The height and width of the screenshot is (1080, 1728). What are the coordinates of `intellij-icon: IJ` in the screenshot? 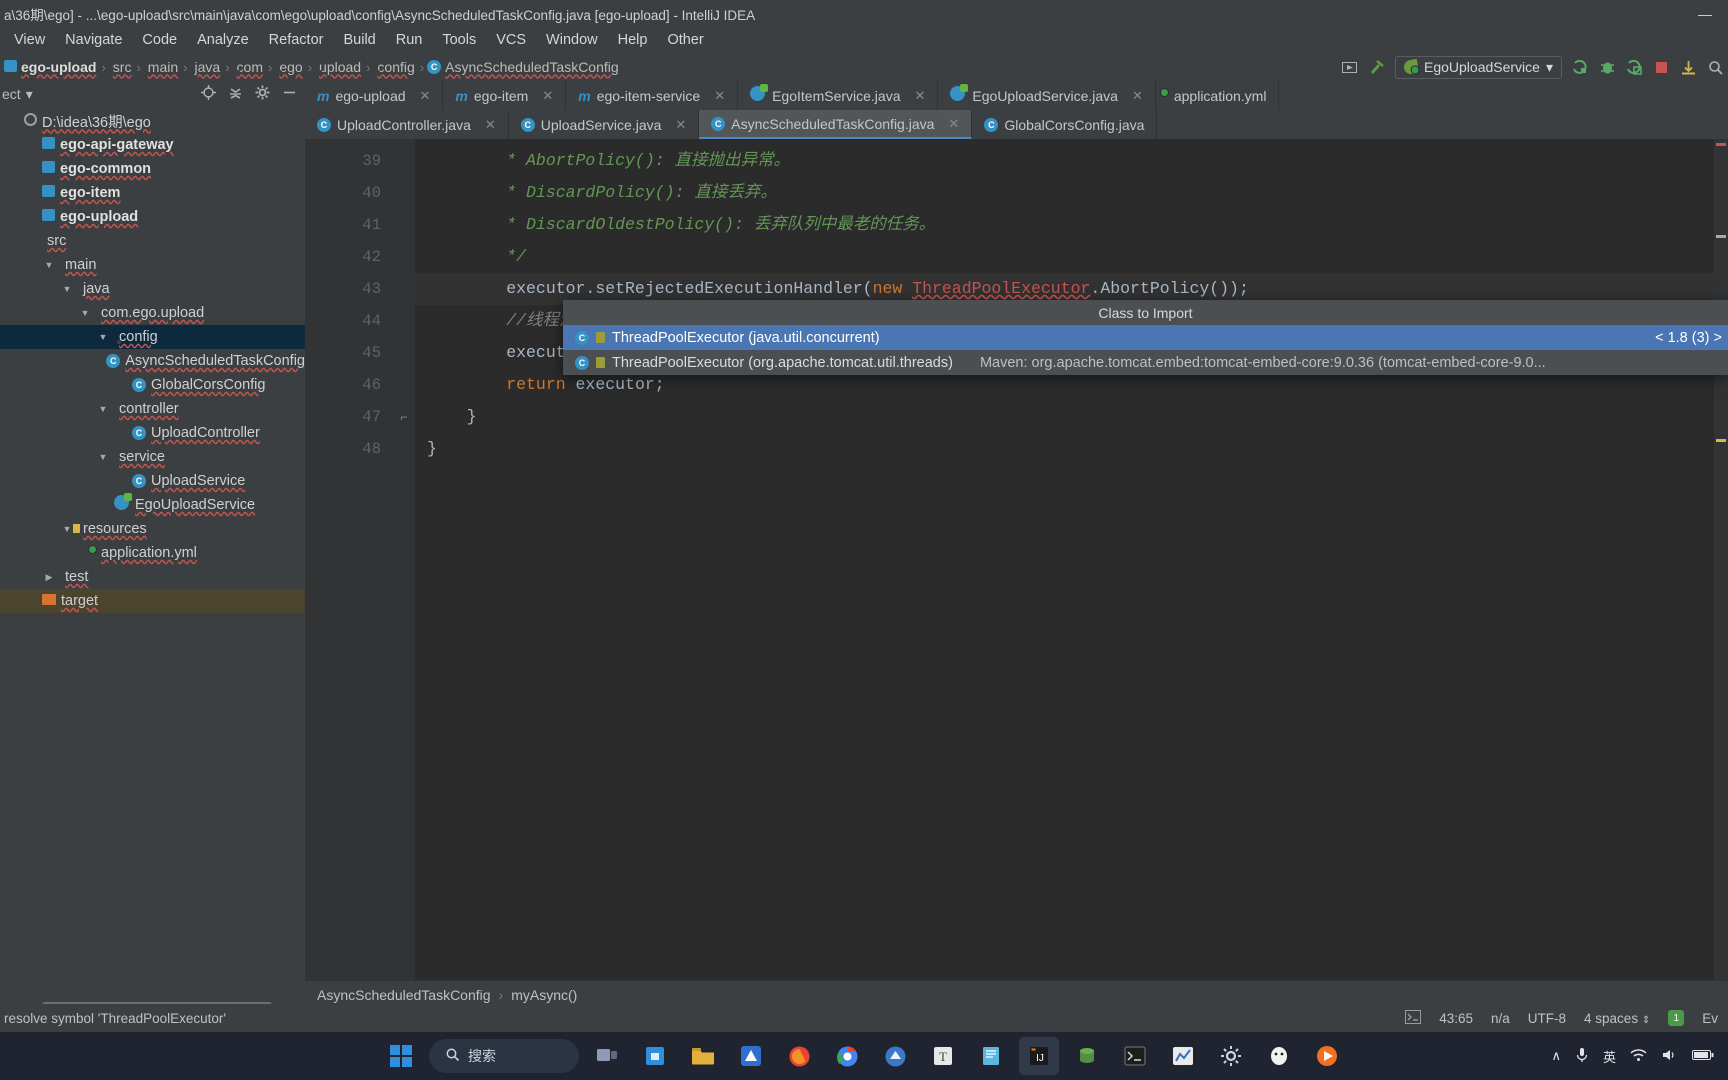 It's located at (1039, 1056).